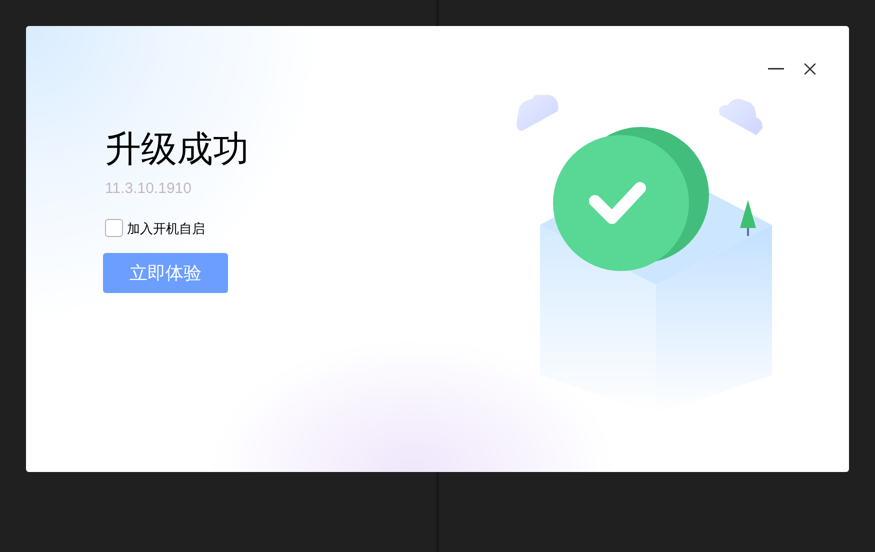 The image size is (875, 552). I want to click on version-number: 11.3.10.1910, so click(148, 189).